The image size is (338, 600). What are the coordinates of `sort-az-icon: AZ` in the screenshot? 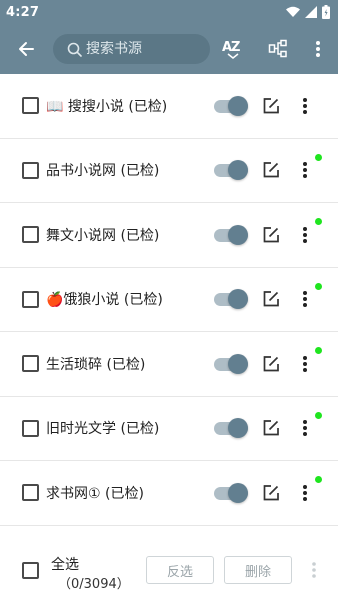 It's located at (232, 49).